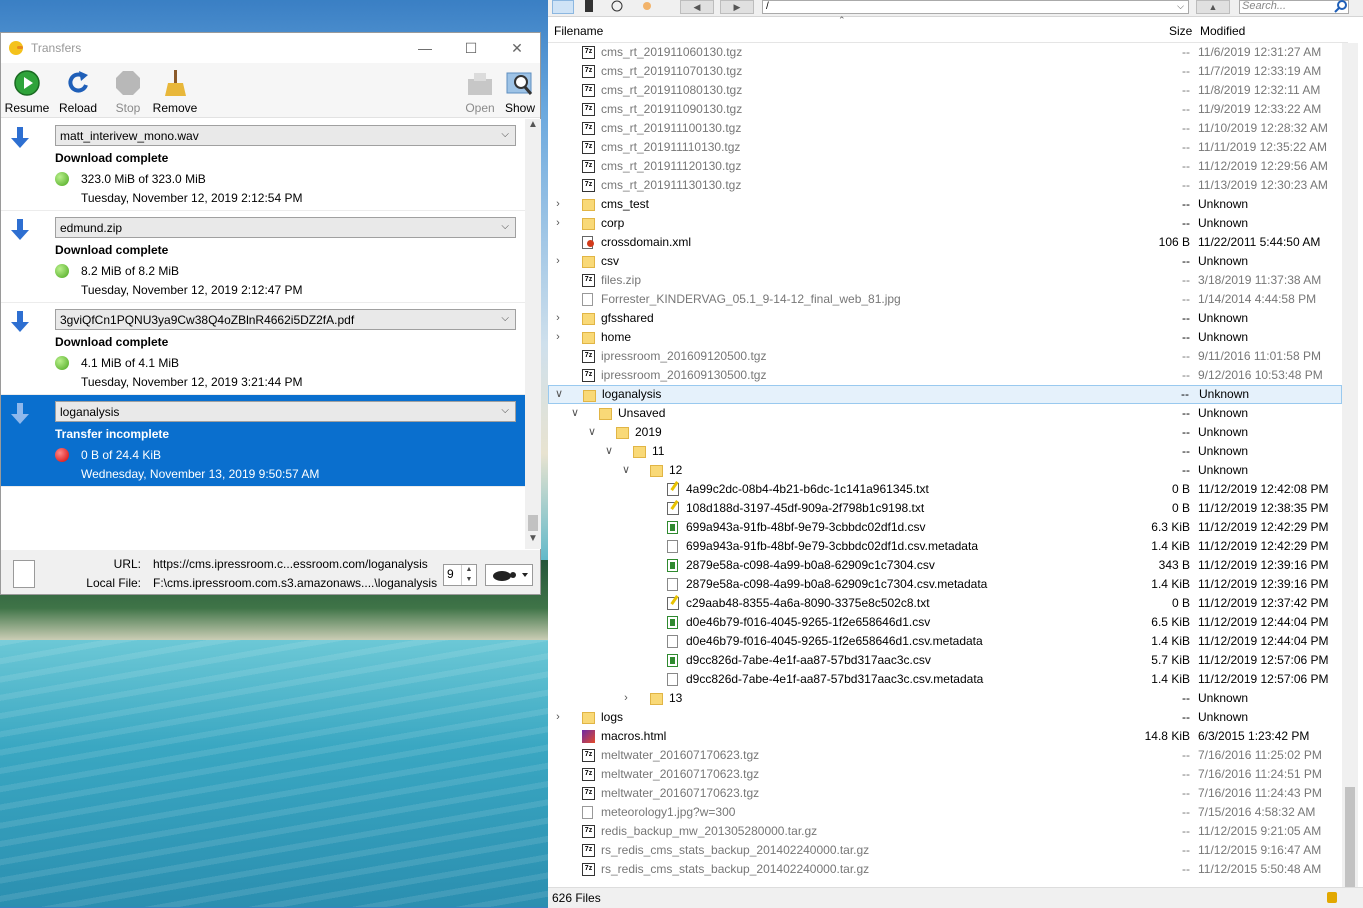 This screenshot has height=908, width=1363. I want to click on browser-scrollbar, so click(1350, 467).